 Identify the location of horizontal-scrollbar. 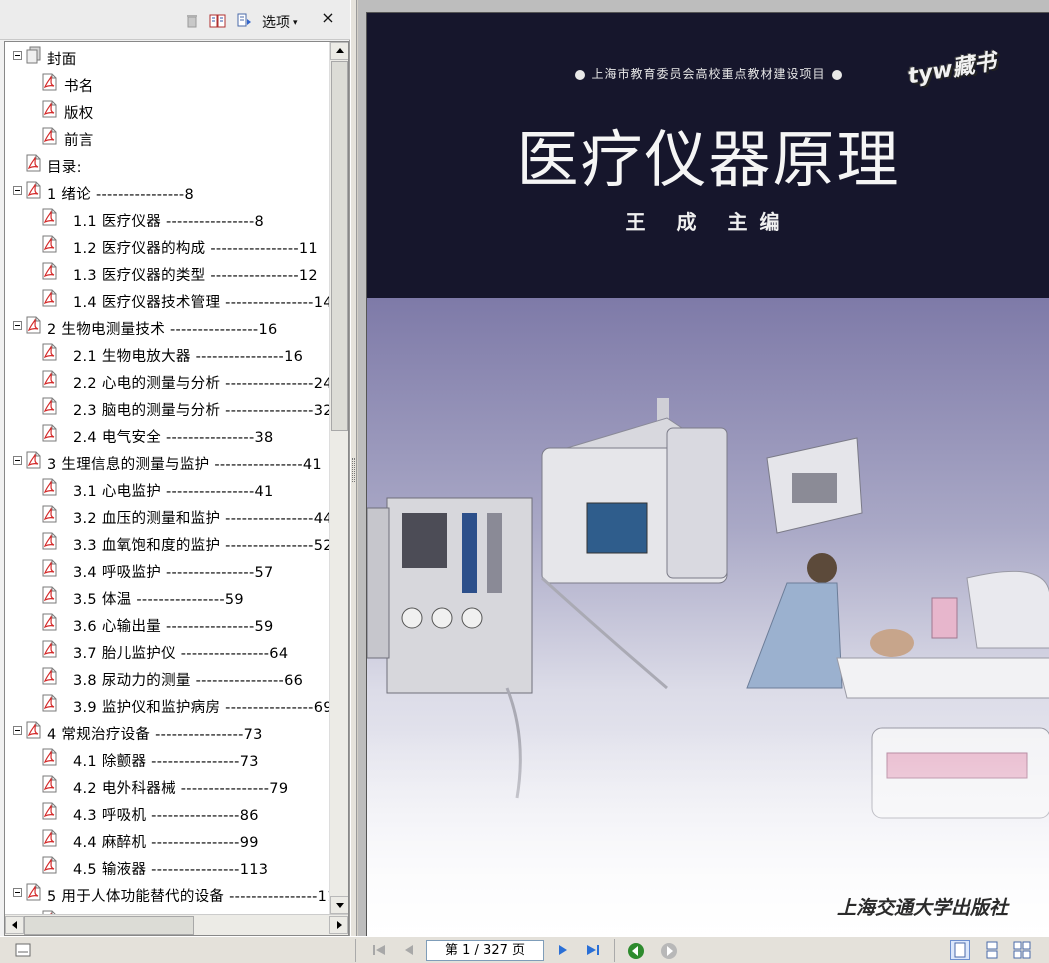
(176, 924).